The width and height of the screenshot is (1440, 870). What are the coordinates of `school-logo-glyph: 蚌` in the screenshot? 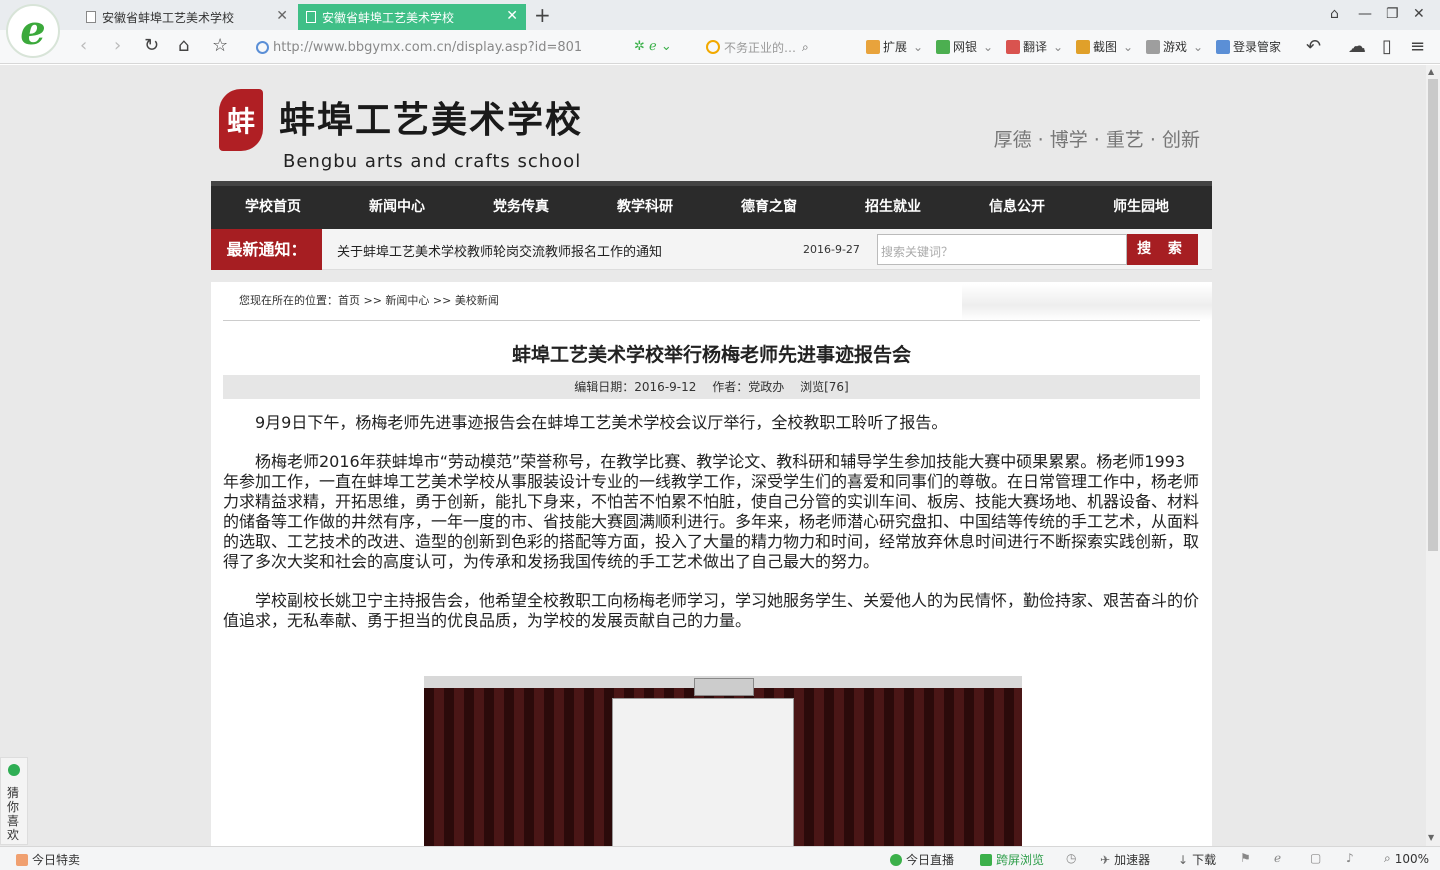 It's located at (240, 121).